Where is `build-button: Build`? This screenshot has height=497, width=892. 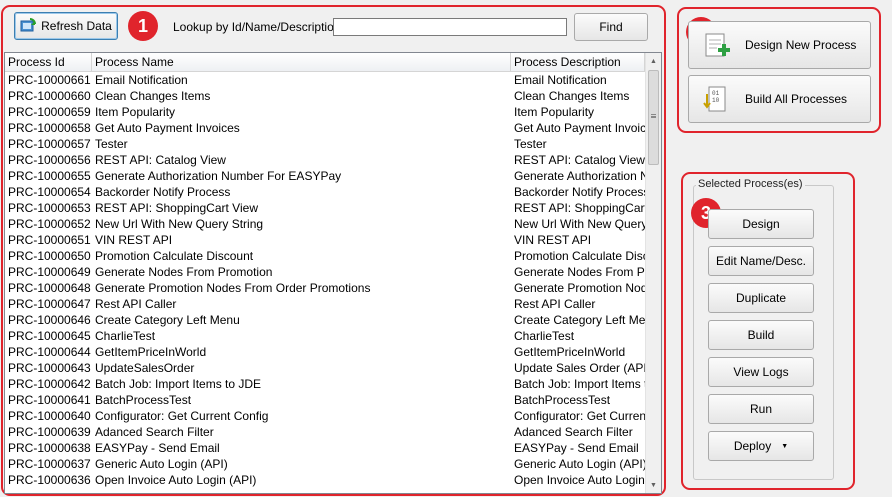
build-button: Build is located at coordinates (761, 335).